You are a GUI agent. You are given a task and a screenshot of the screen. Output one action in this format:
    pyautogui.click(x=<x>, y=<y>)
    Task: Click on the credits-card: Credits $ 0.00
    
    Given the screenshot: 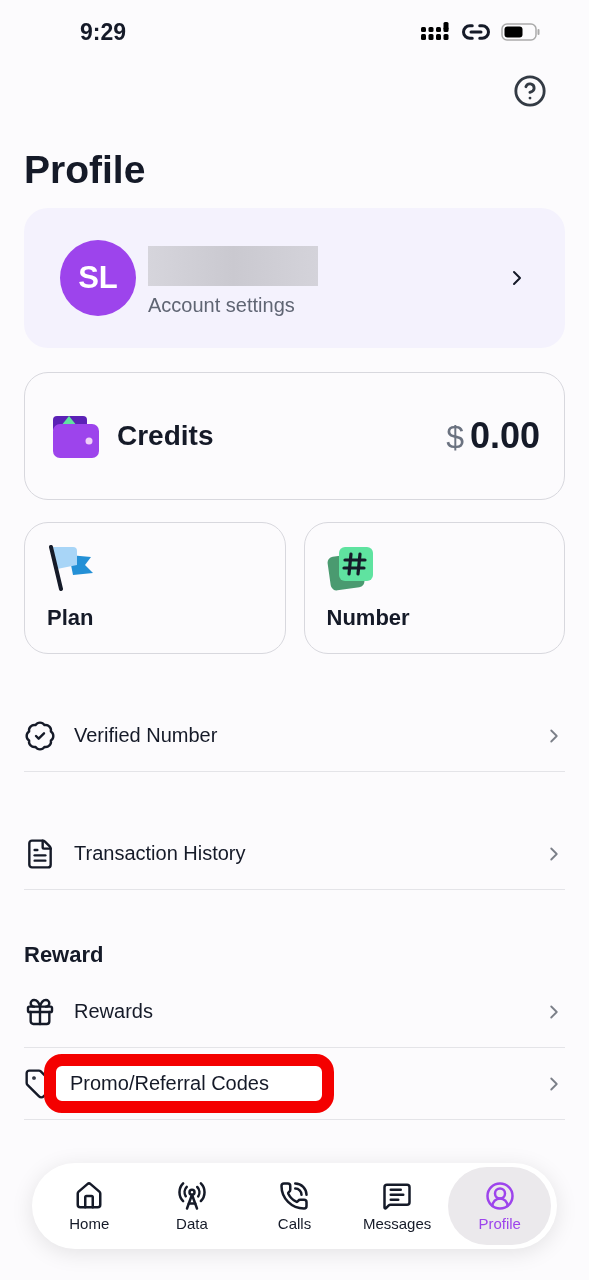 What is the action you would take?
    pyautogui.click(x=294, y=436)
    